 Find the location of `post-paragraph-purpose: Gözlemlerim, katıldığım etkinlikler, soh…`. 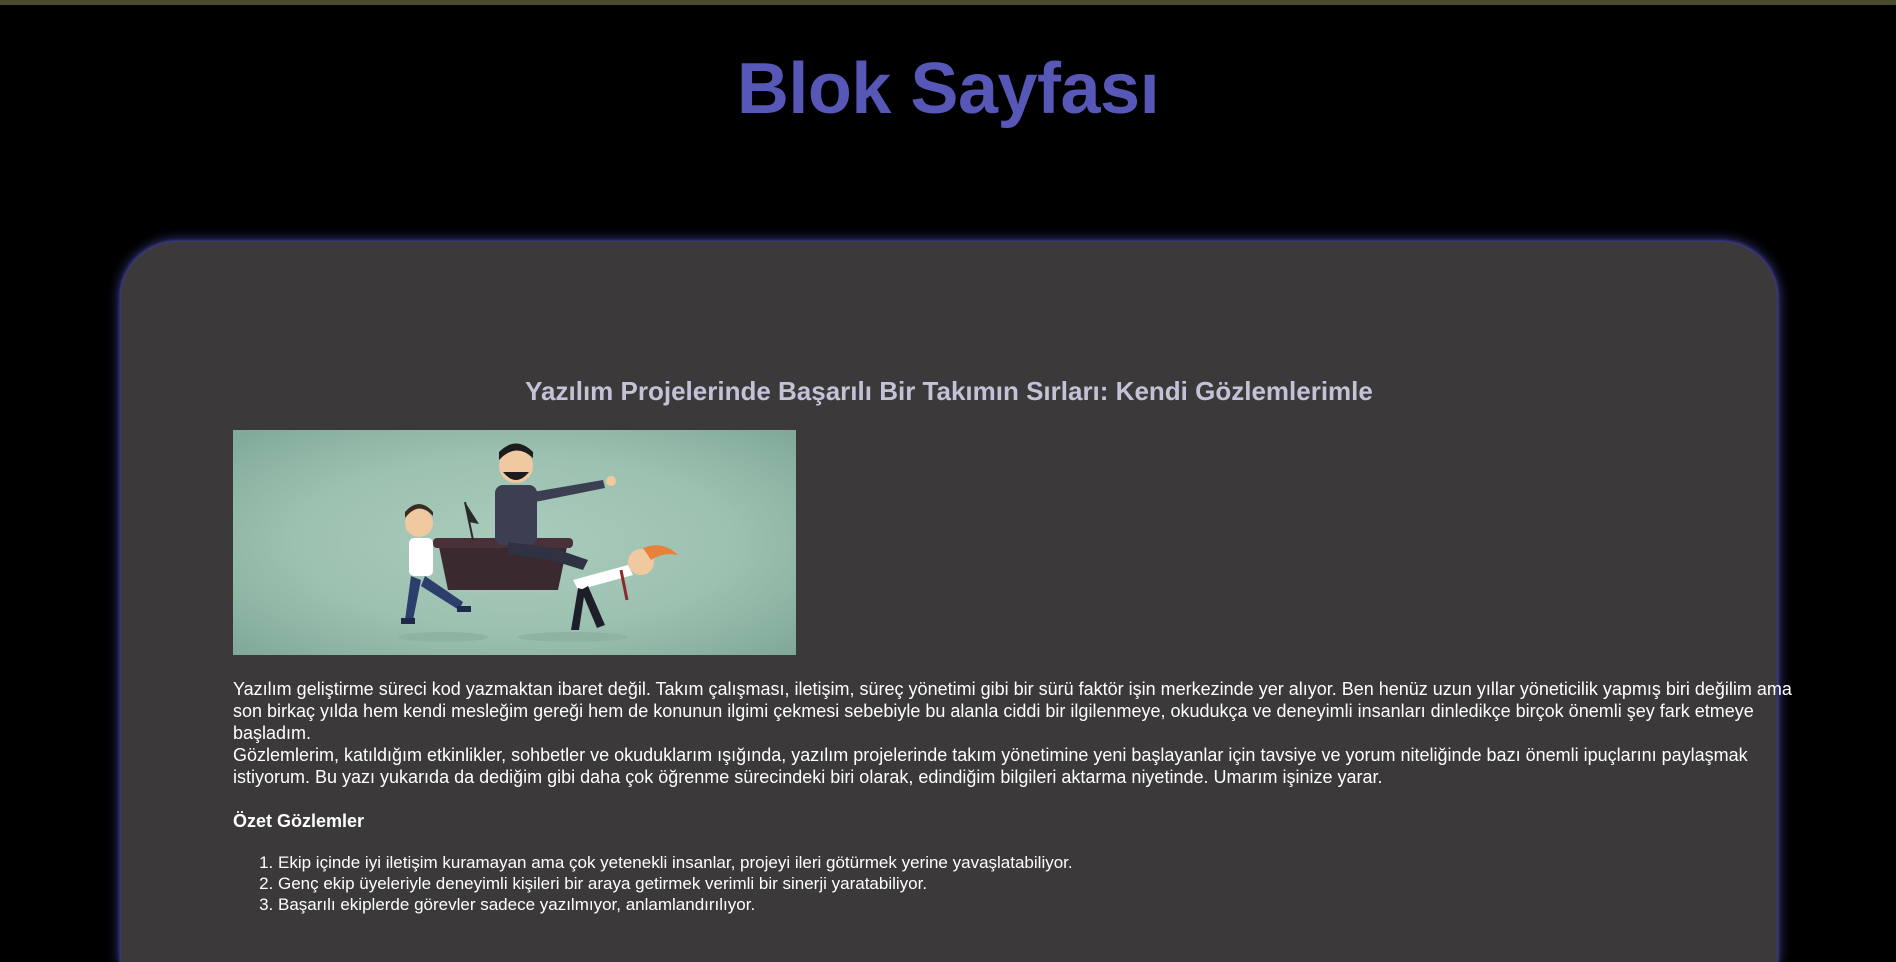

post-paragraph-purpose: Gözlemlerim, katıldığım etkinlikler, soh… is located at coordinates (990, 766).